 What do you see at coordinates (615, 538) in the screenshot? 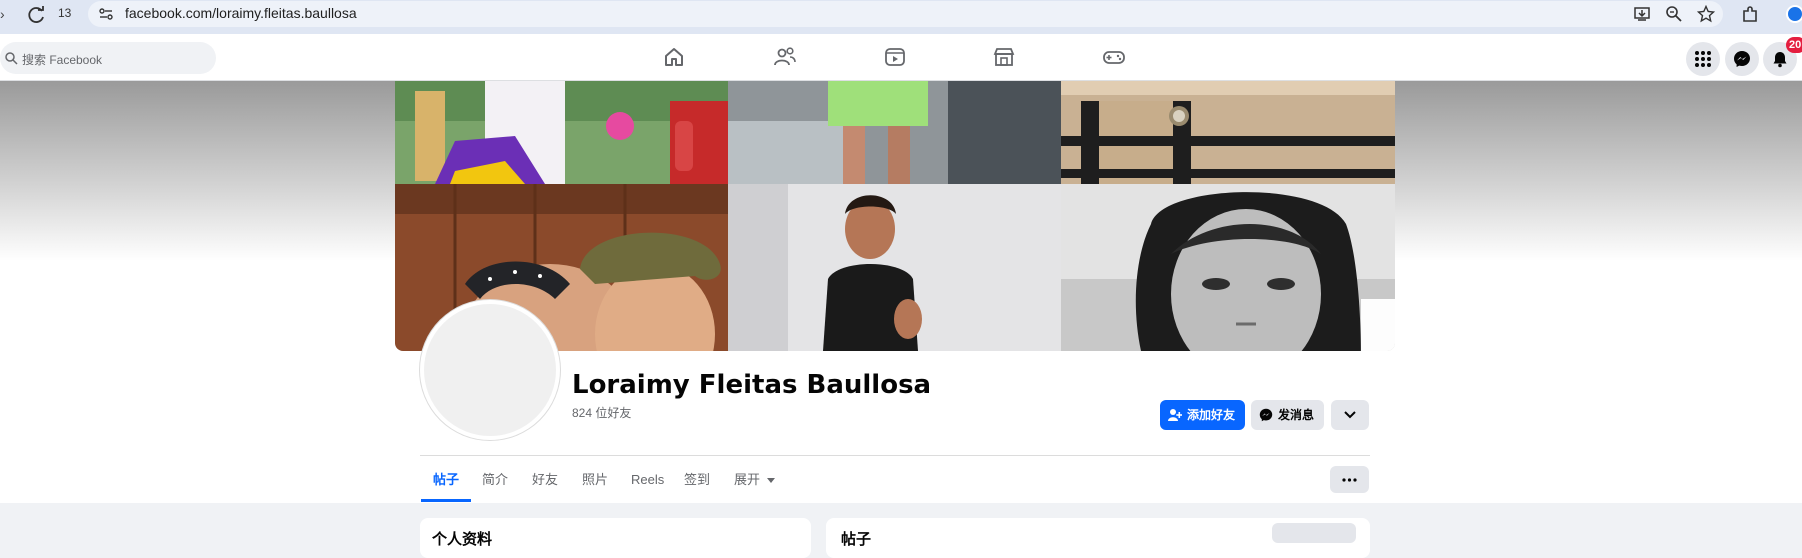
I see `intro-card: 个人资料` at bounding box center [615, 538].